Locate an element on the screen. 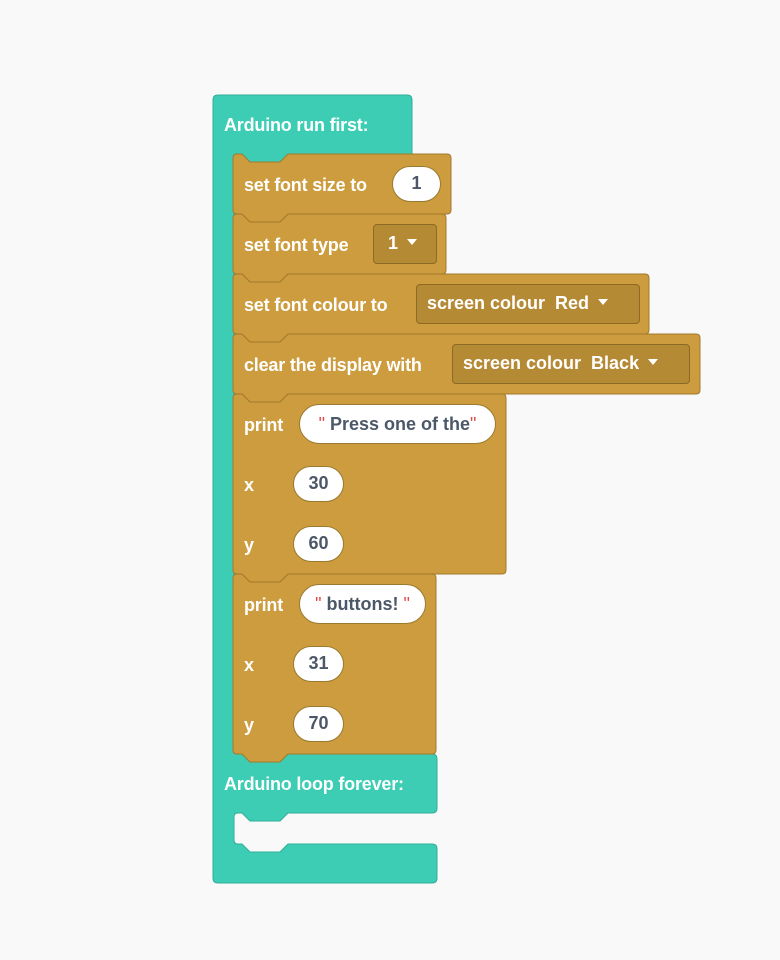 This screenshot has height=960, width=780. set-font-colour-label: set font colour to is located at coordinates (316, 305).